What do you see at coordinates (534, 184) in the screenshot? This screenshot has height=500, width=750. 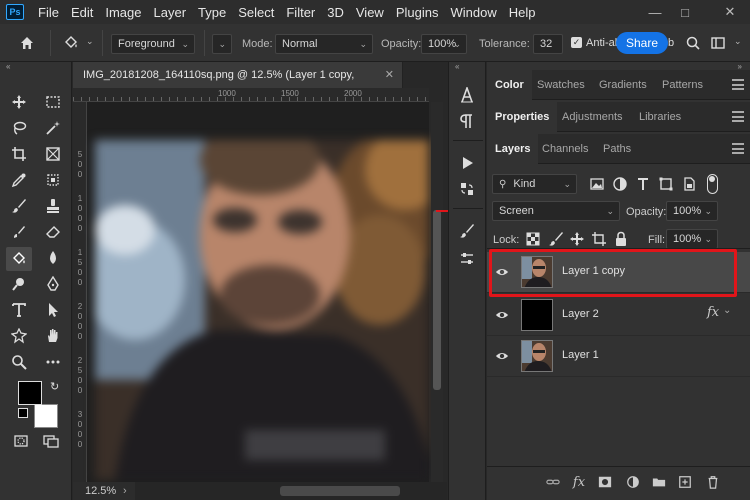 I see `layer-filter-select: ⚲ Kind ⌄` at bounding box center [534, 184].